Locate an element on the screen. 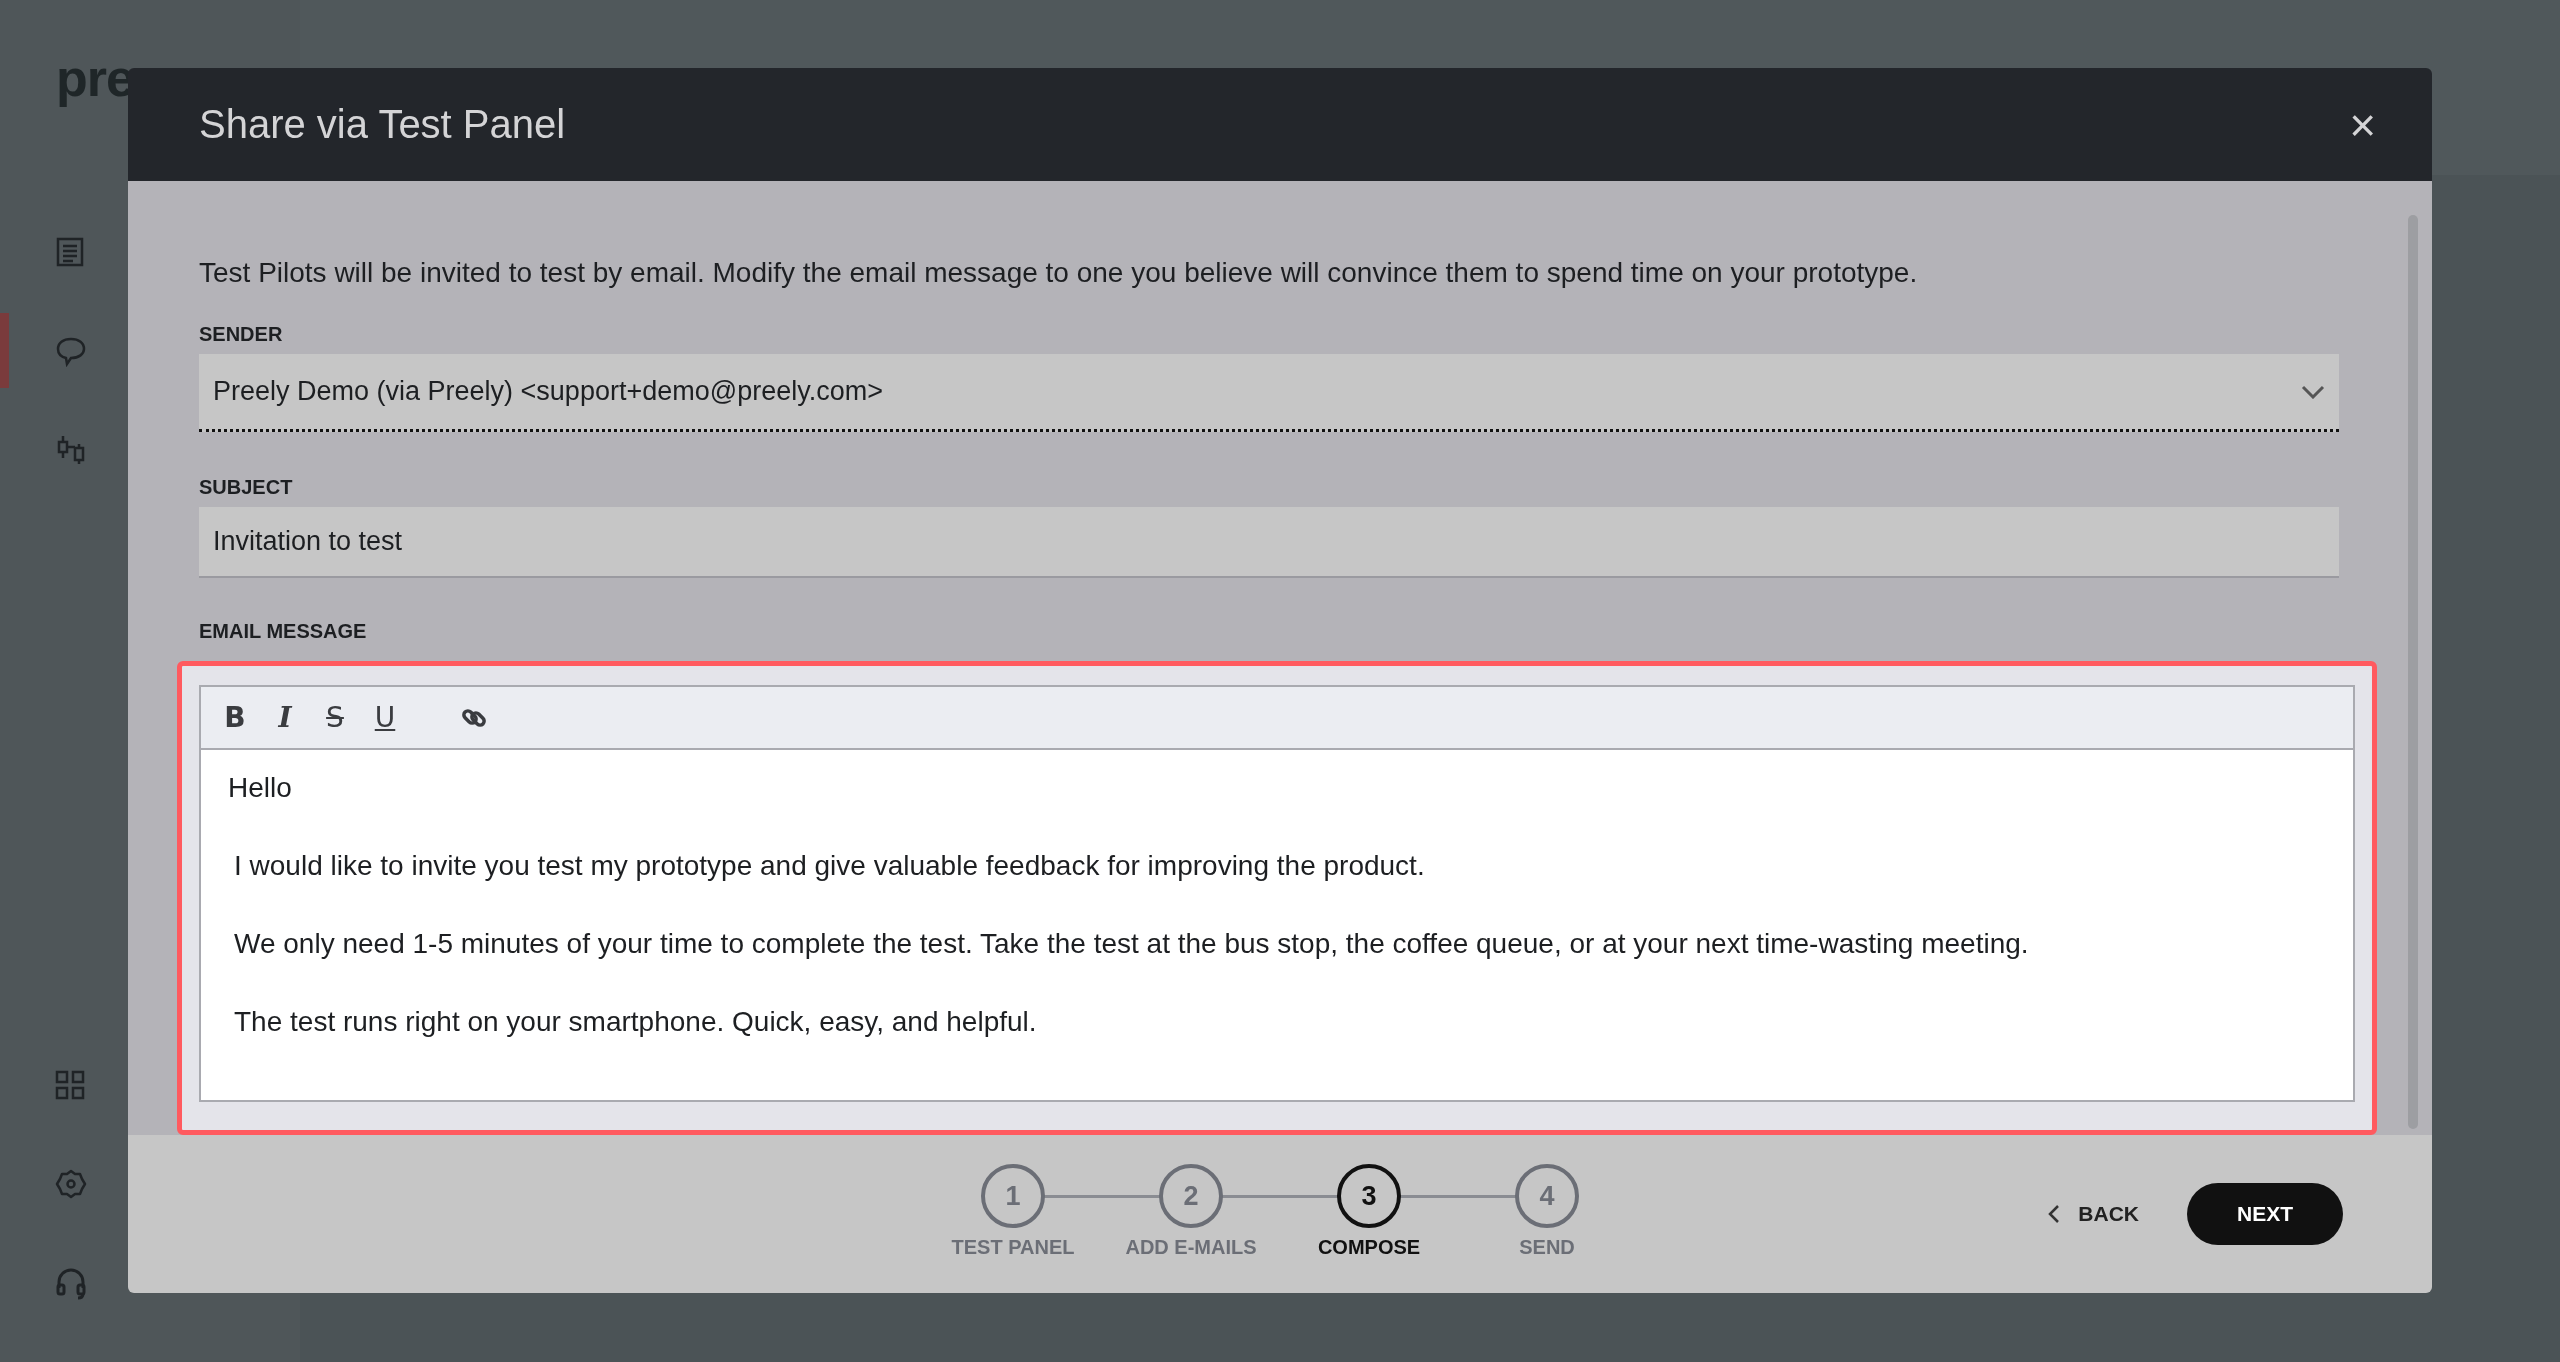 The width and height of the screenshot is (2560, 1362). step-circle: 3 is located at coordinates (1369, 1196).